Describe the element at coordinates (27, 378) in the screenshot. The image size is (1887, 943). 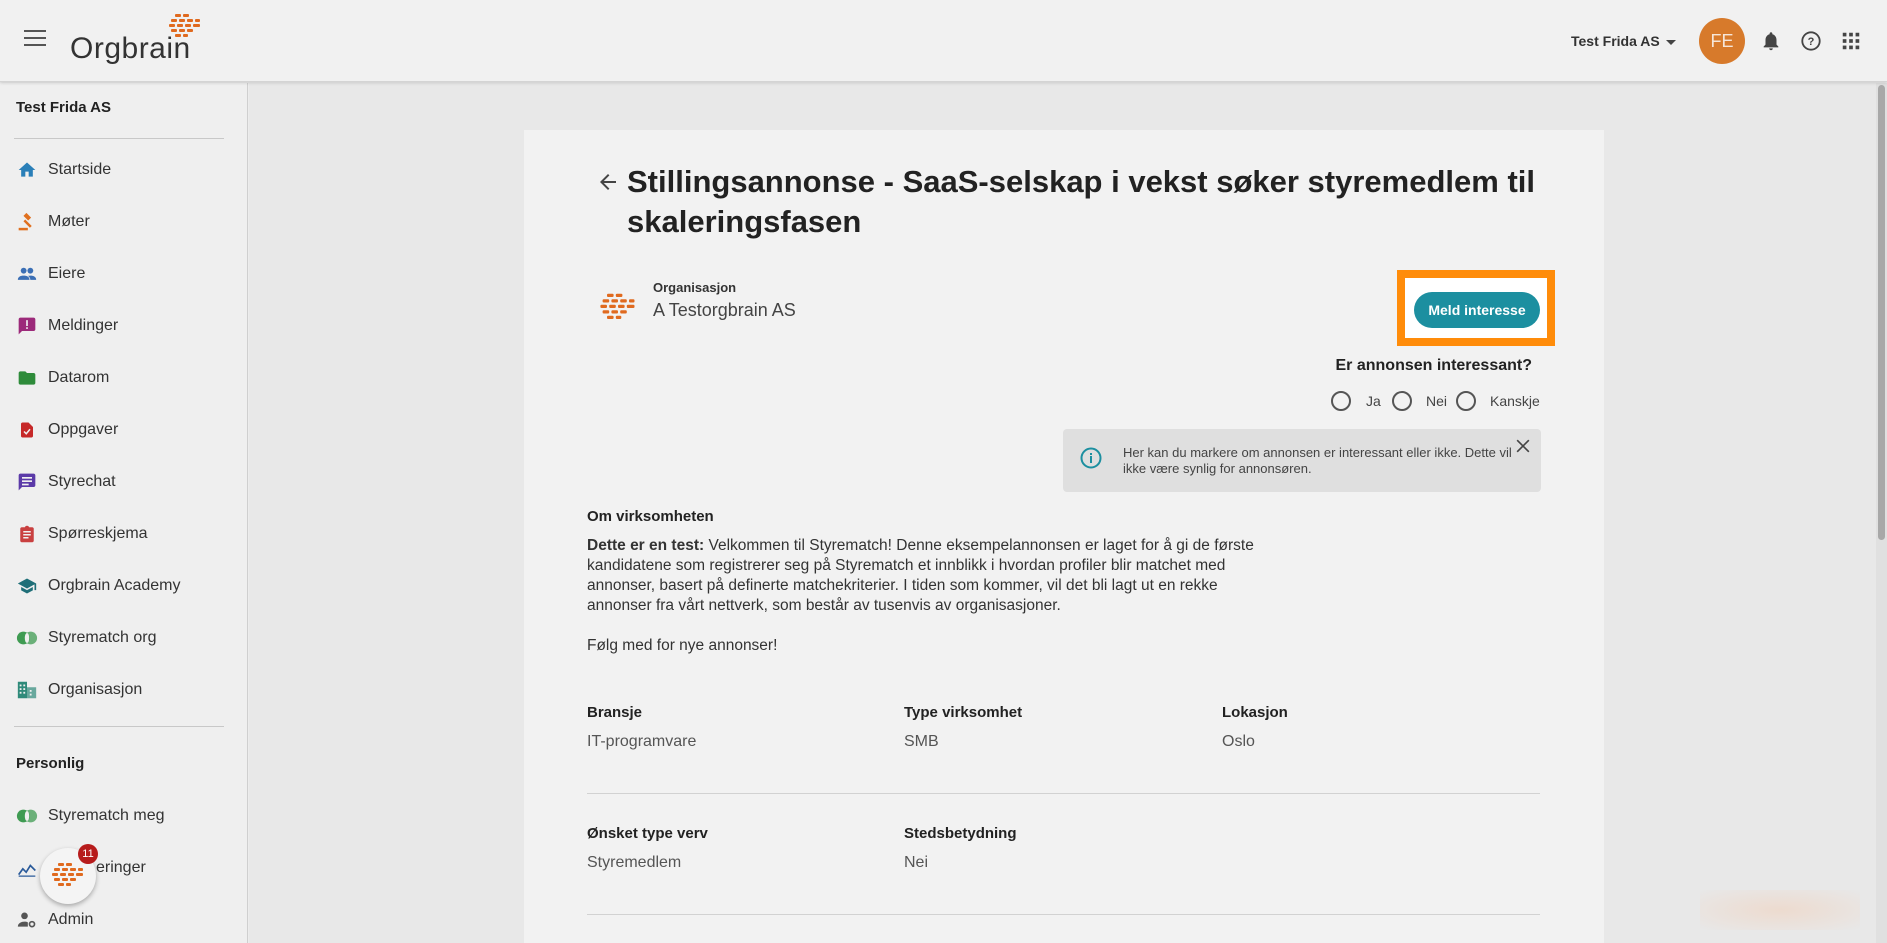
I see `folder-icon` at that location.